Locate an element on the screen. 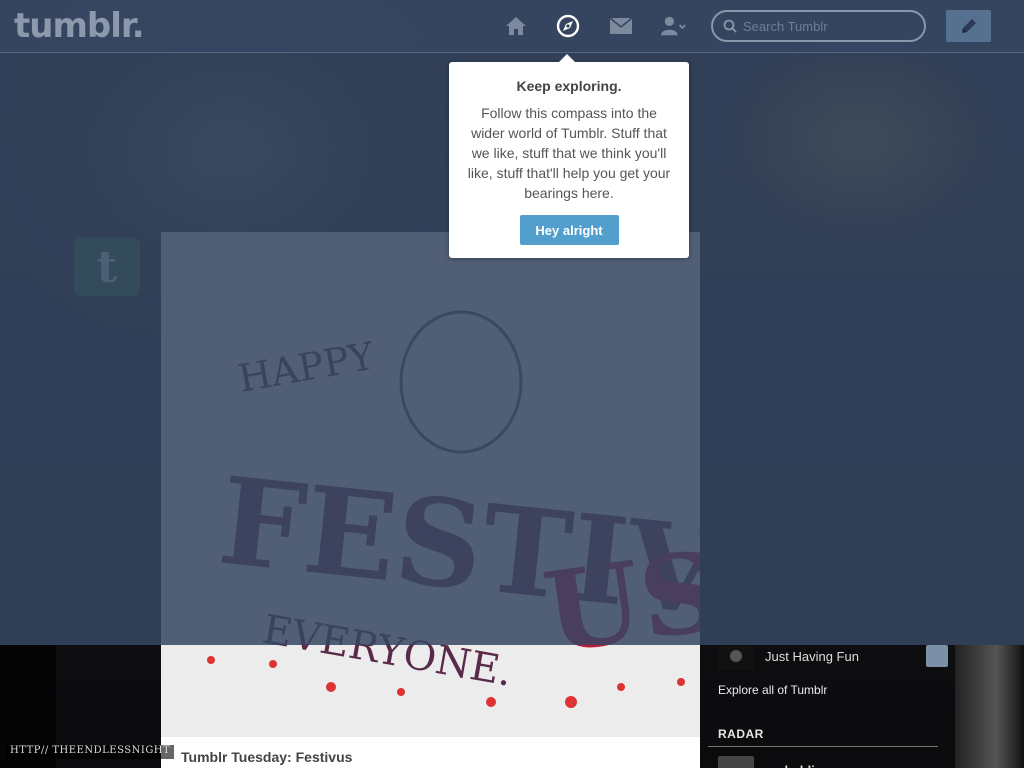 The width and height of the screenshot is (1024, 768). home-icon is located at coordinates (516, 26).